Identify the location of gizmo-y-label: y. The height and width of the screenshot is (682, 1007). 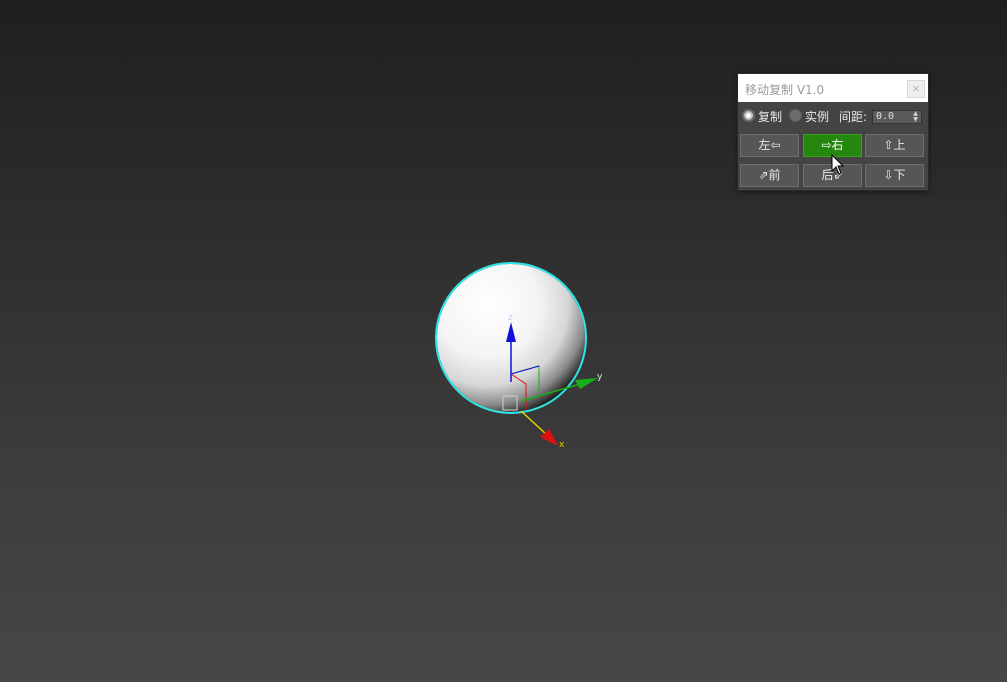
(600, 377).